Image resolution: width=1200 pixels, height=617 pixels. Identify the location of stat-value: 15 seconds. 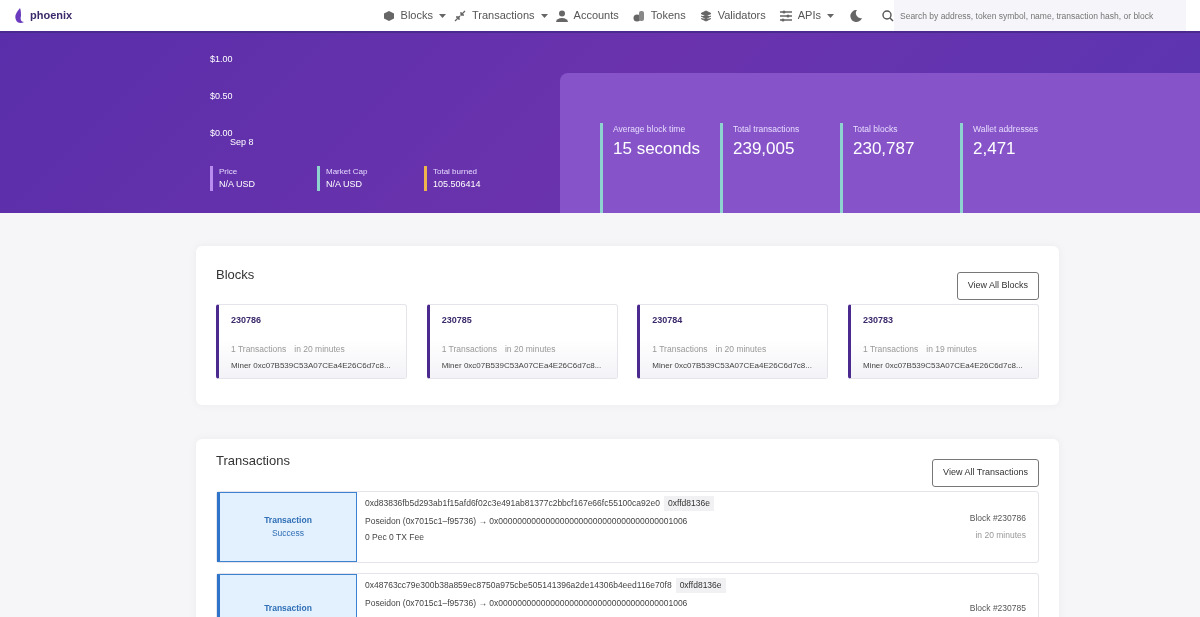
(657, 148).